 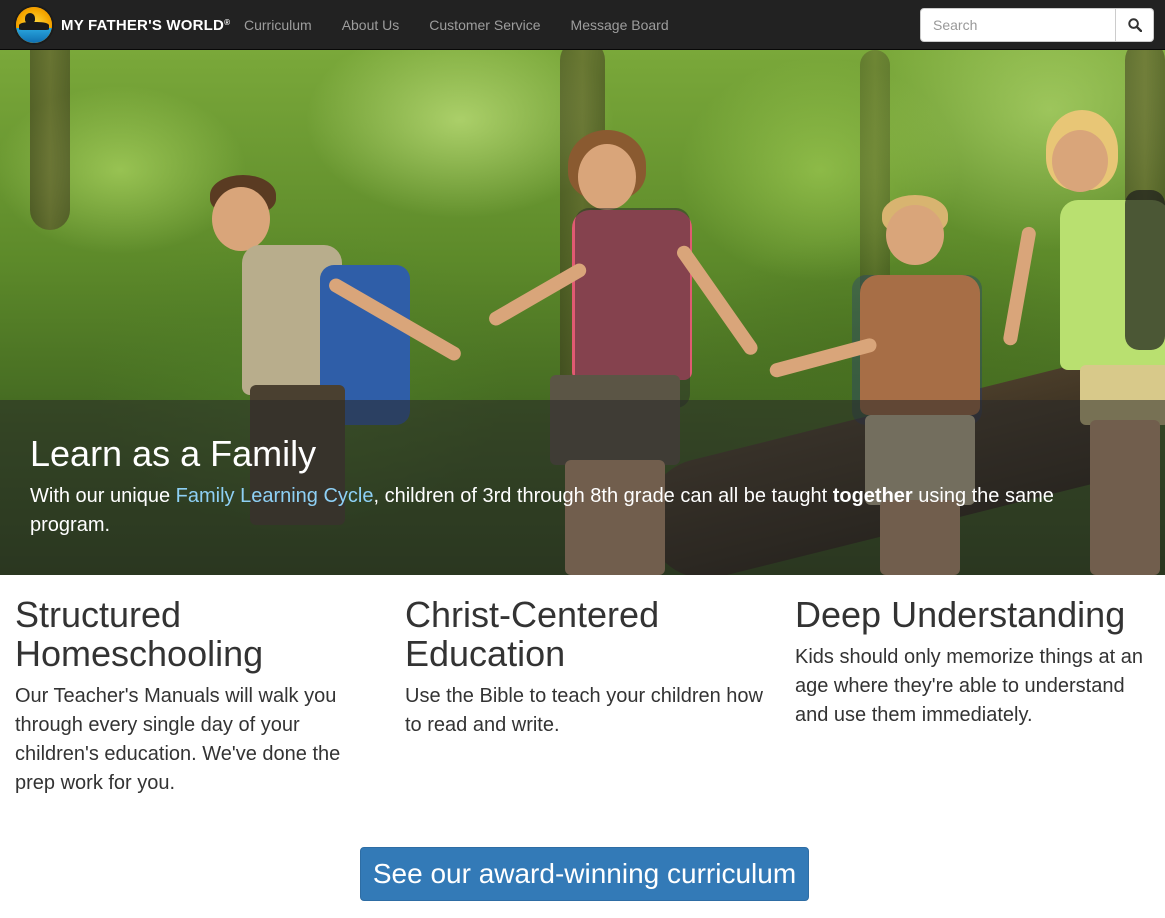 What do you see at coordinates (146, 25) in the screenshot?
I see `brand-name: MY FATHER'S WORLD®` at bounding box center [146, 25].